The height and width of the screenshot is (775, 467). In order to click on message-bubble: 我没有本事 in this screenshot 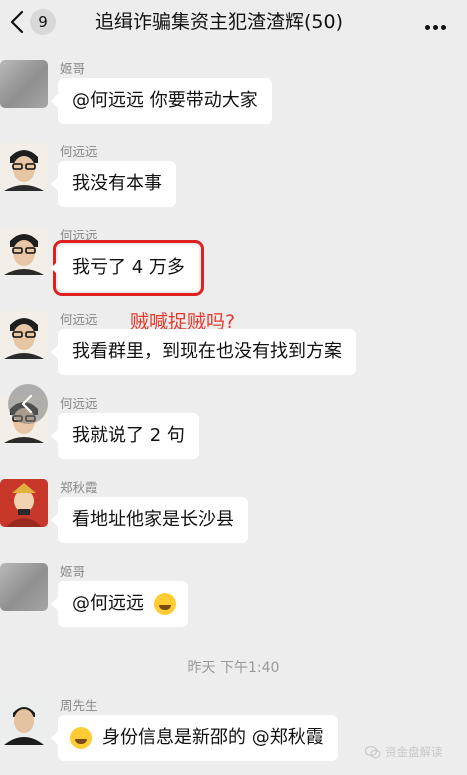, I will do `click(113, 184)`.